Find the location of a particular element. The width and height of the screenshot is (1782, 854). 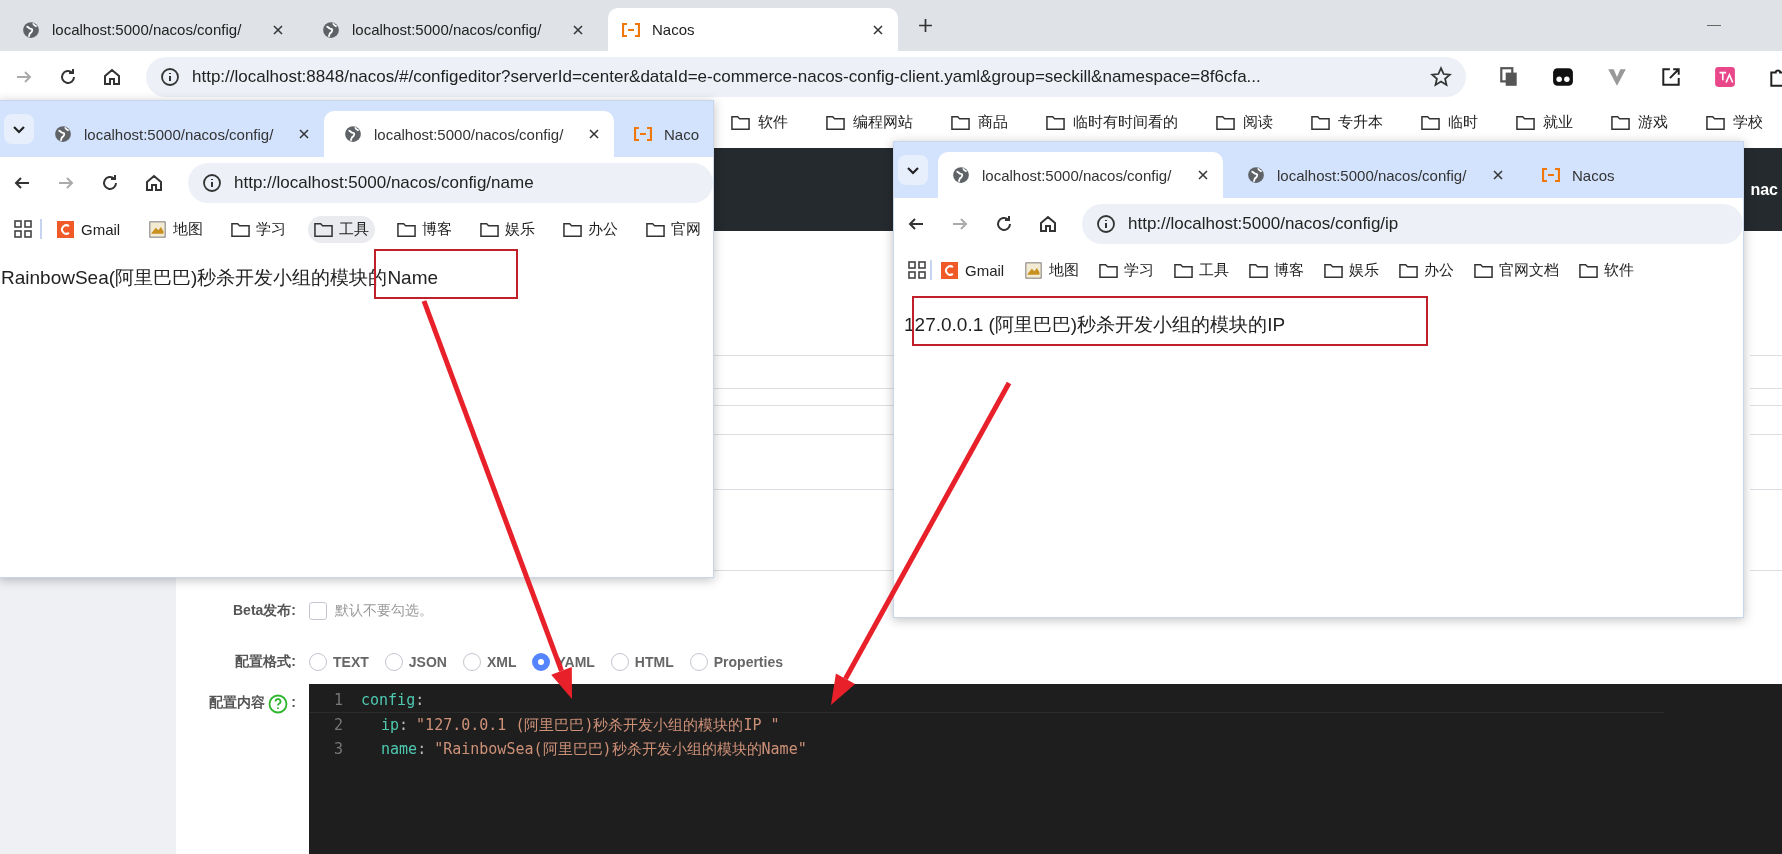

star-icon is located at coordinates (1441, 76).